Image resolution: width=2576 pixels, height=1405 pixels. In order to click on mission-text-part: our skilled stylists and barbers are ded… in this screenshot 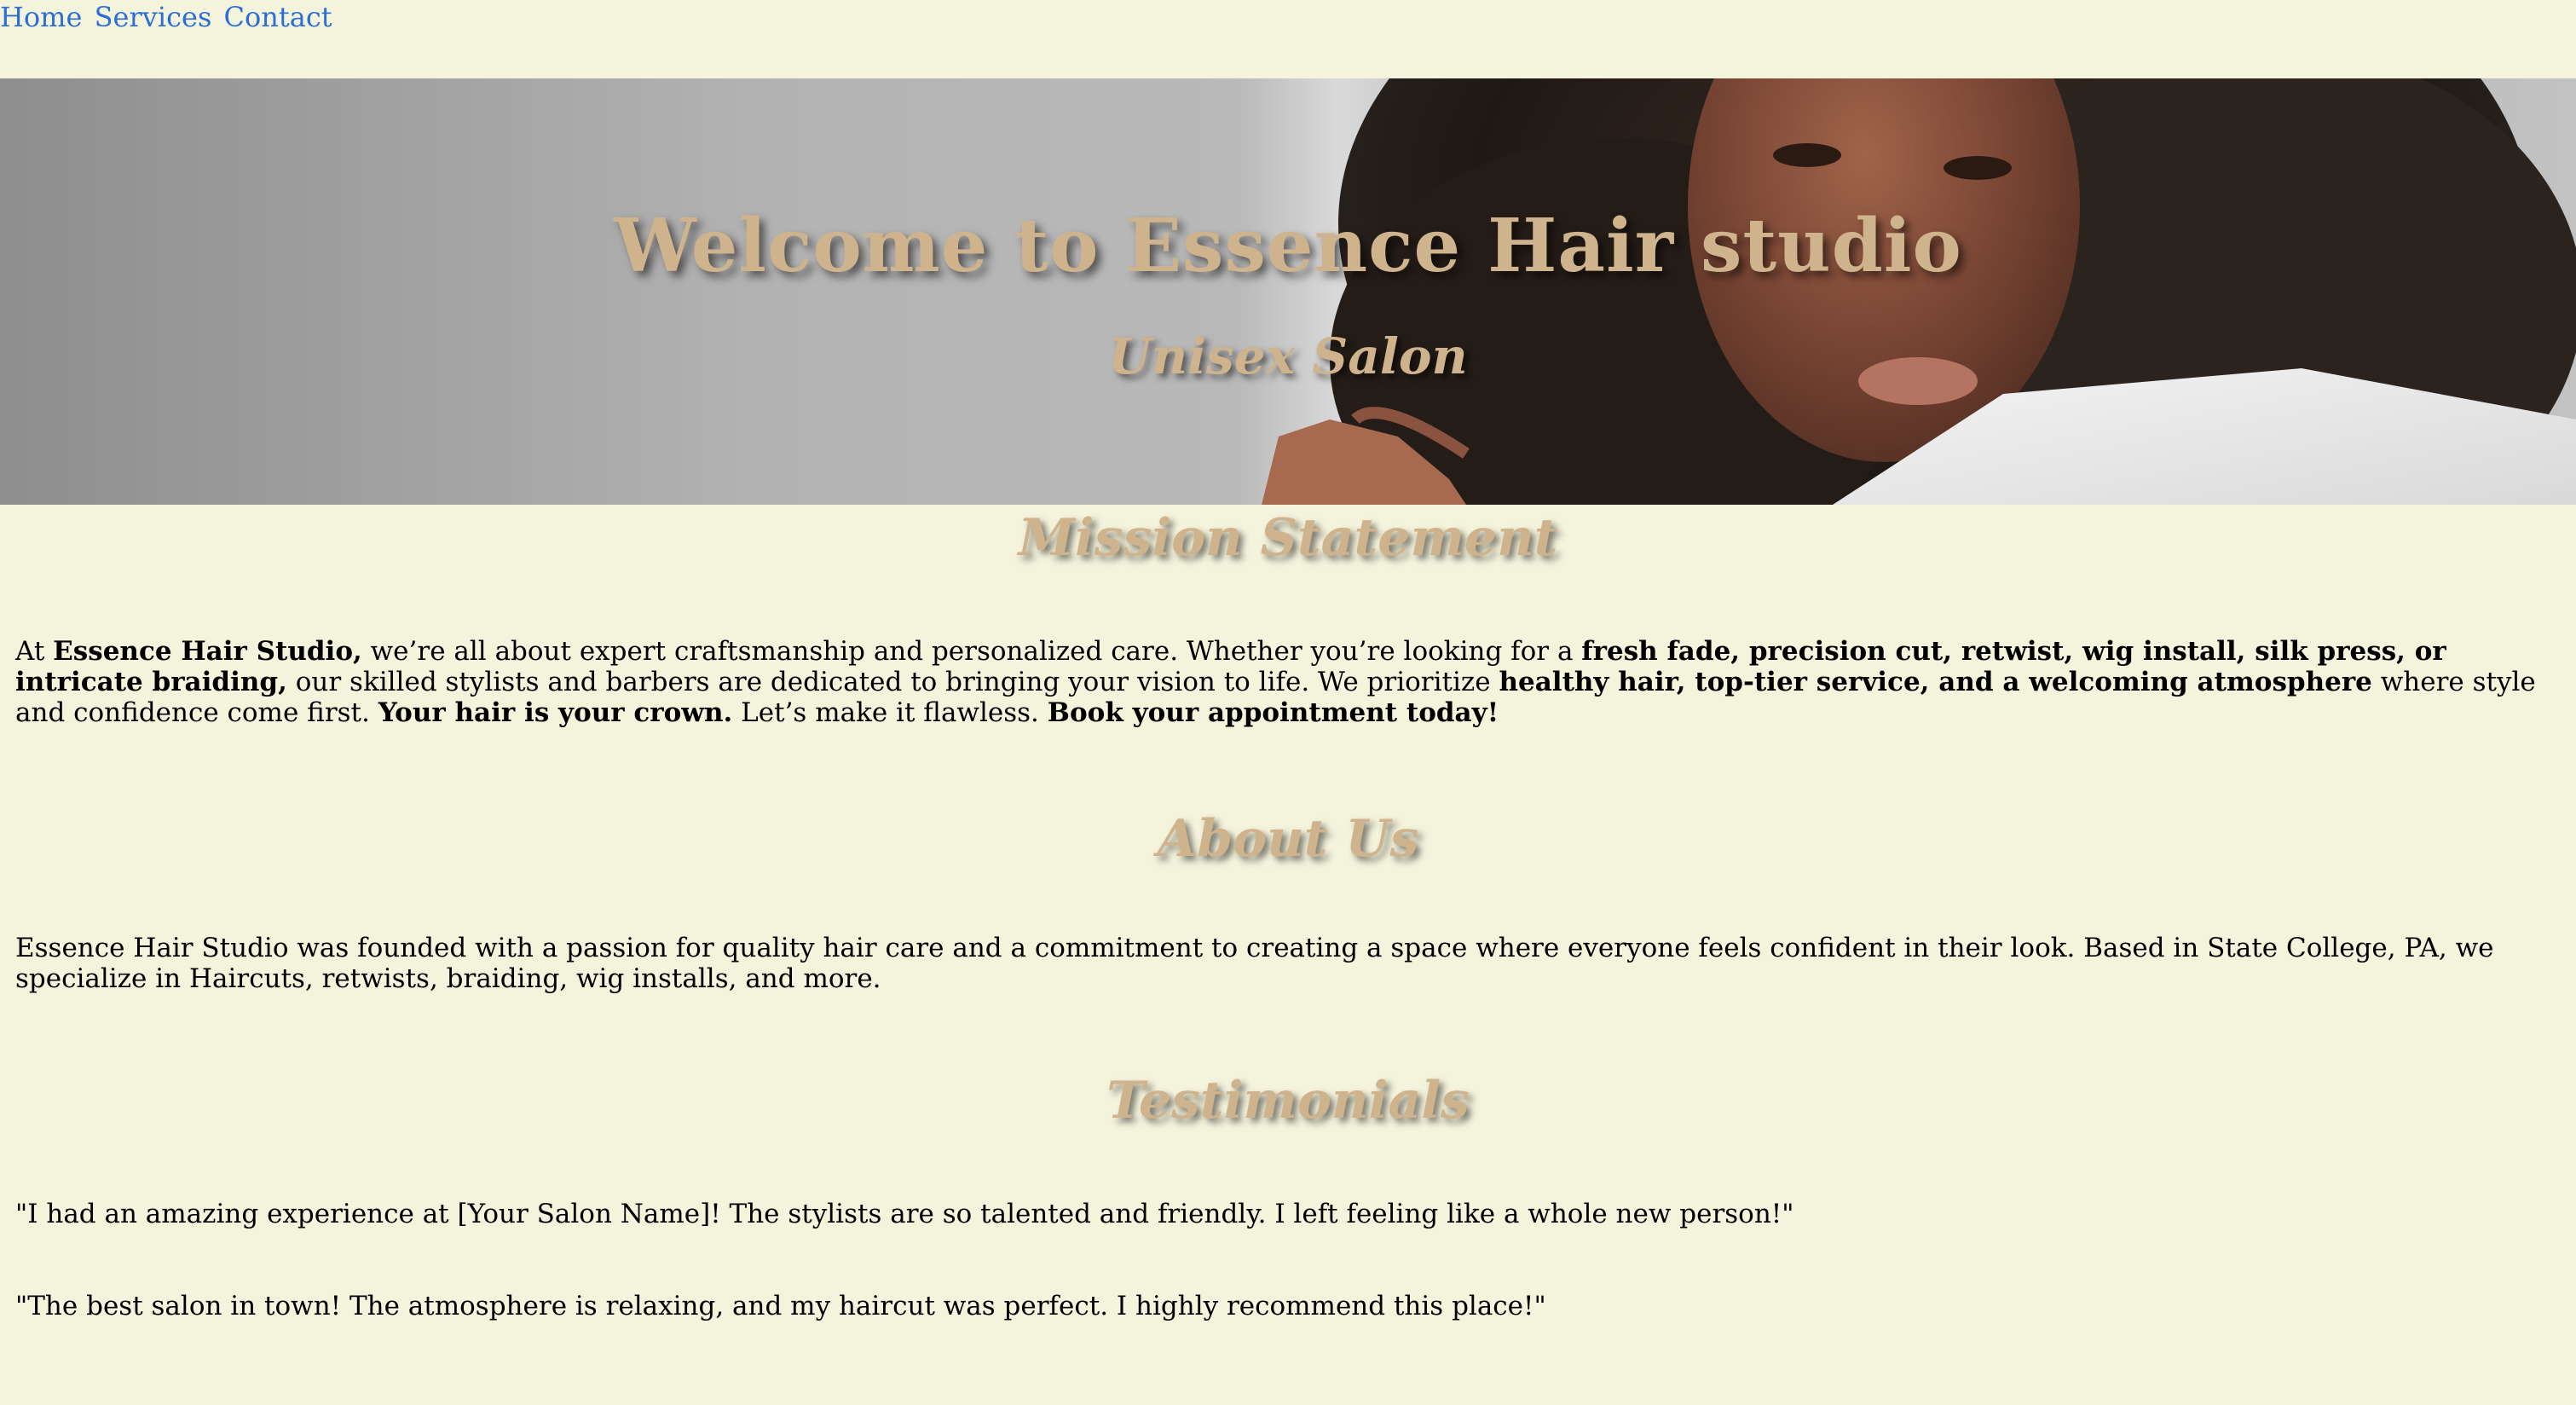, I will do `click(892, 682)`.